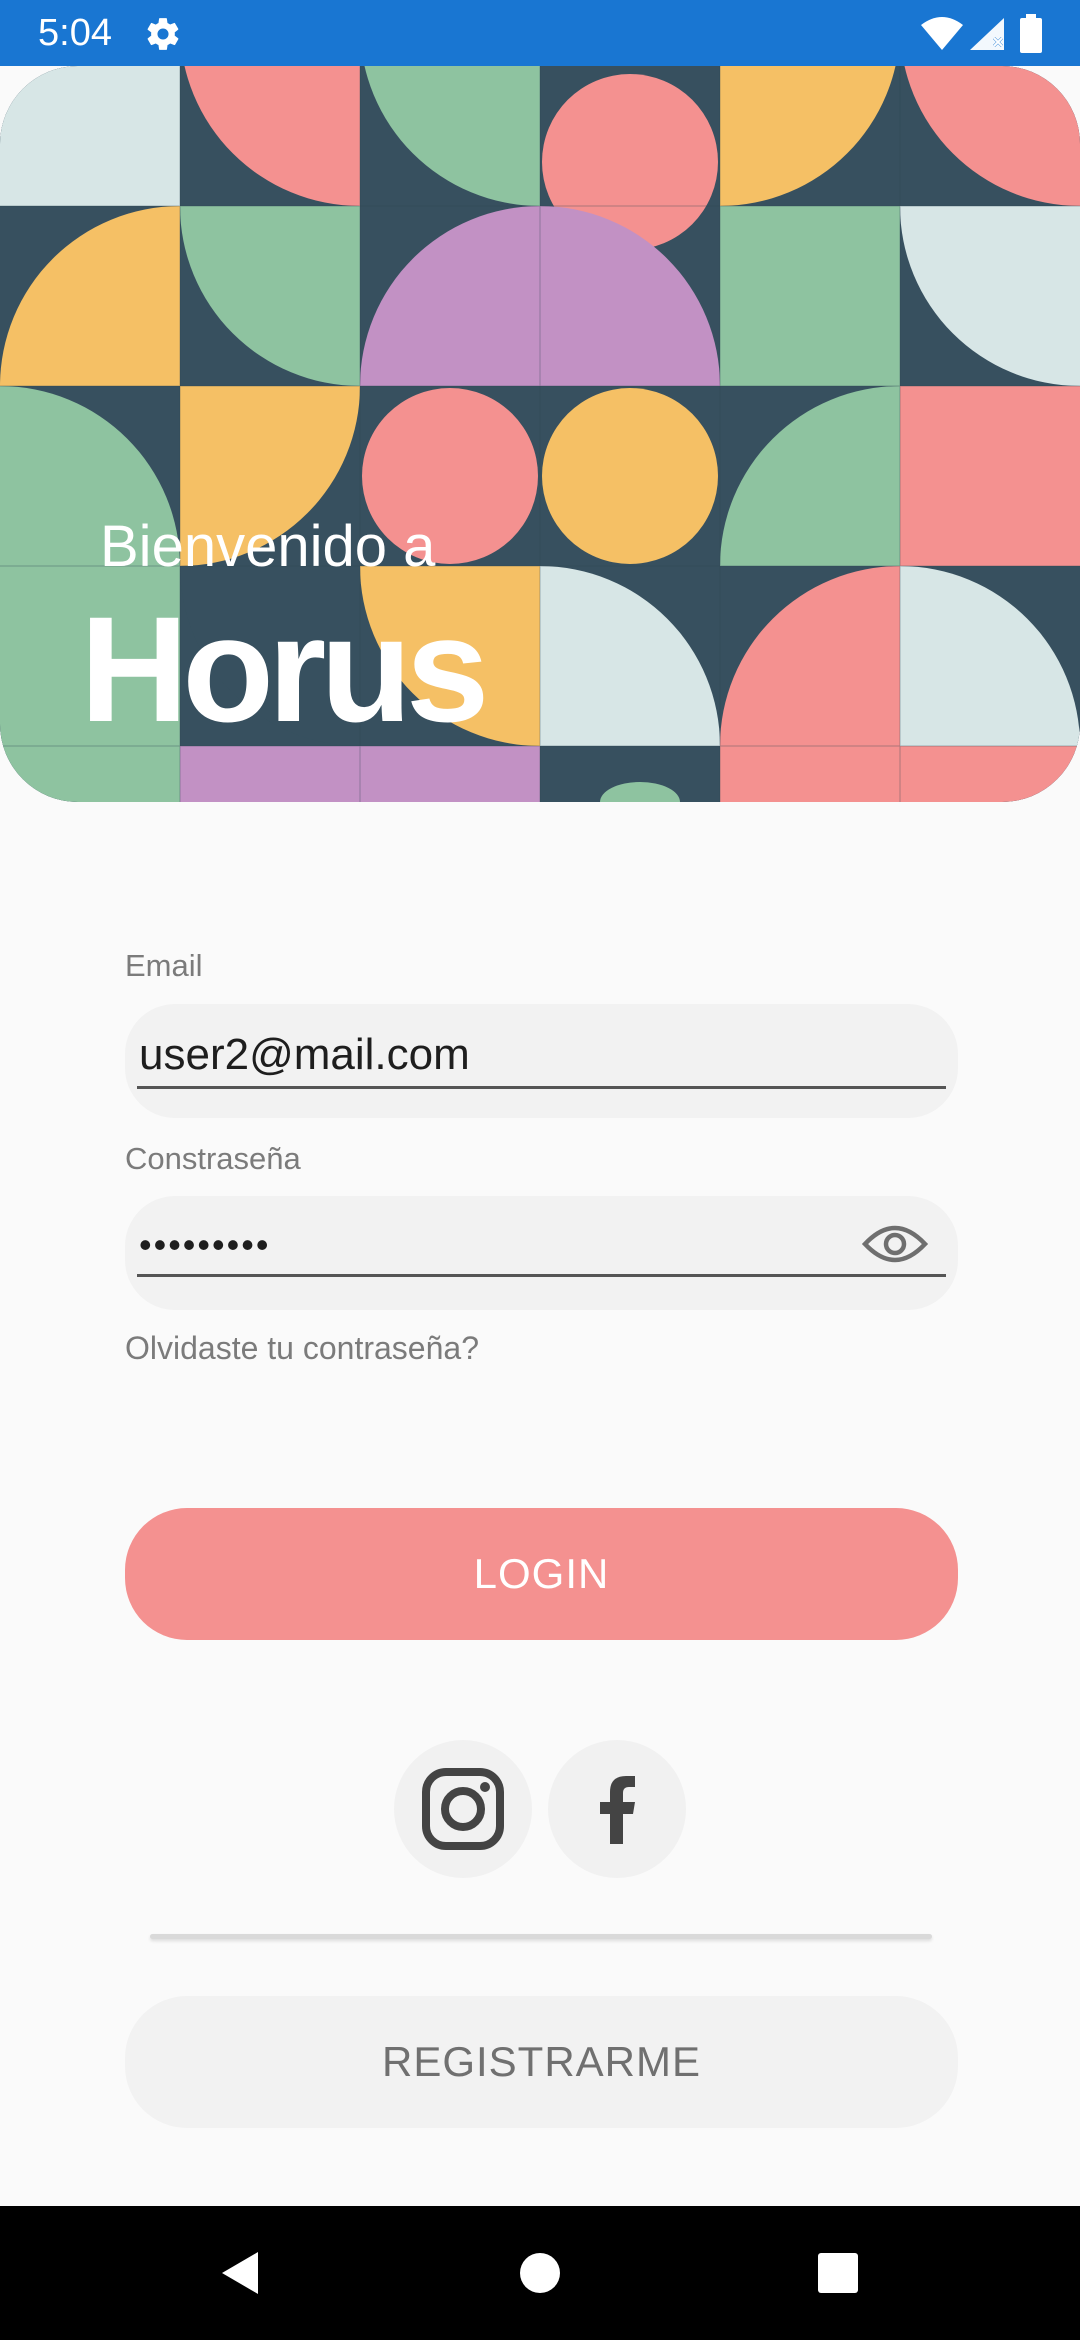 The height and width of the screenshot is (2340, 1080). Describe the element at coordinates (164, 965) in the screenshot. I see `email-label: Email` at that location.